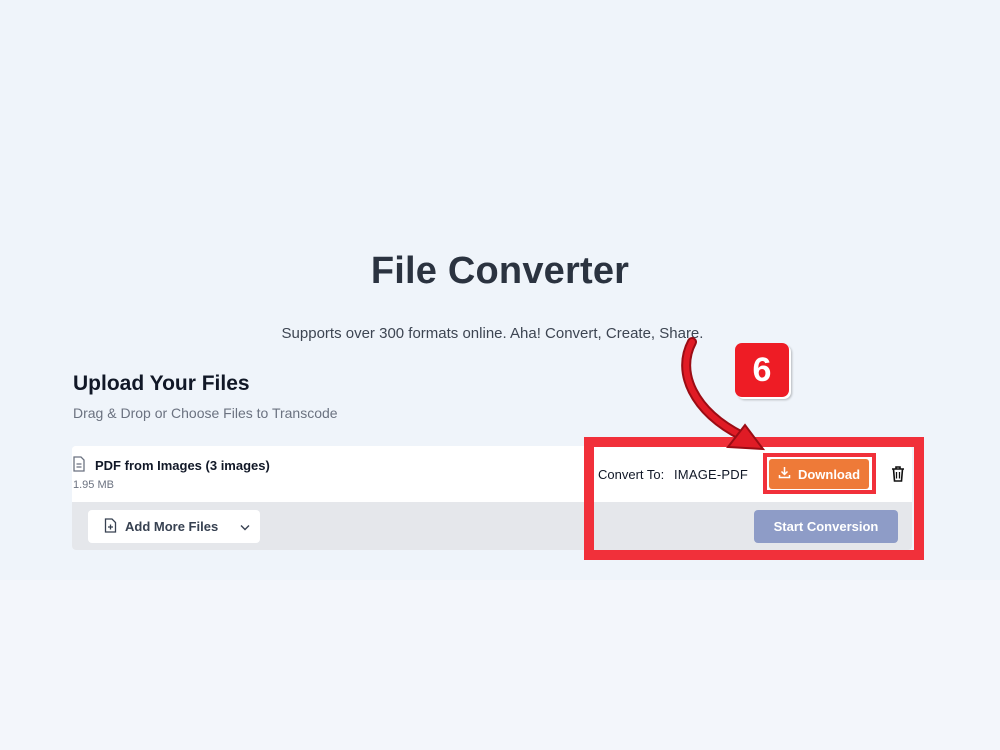  Describe the element at coordinates (829, 474) in the screenshot. I see `download-label: Download` at that location.